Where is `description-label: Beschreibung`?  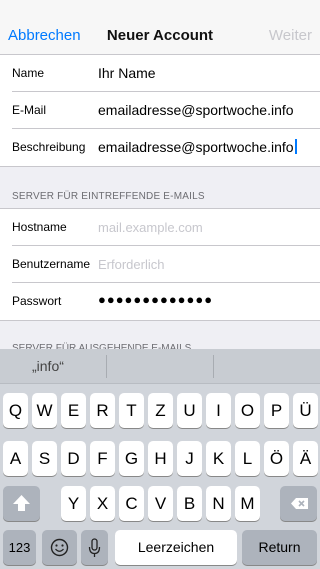 description-label: Beschreibung is located at coordinates (49, 147).